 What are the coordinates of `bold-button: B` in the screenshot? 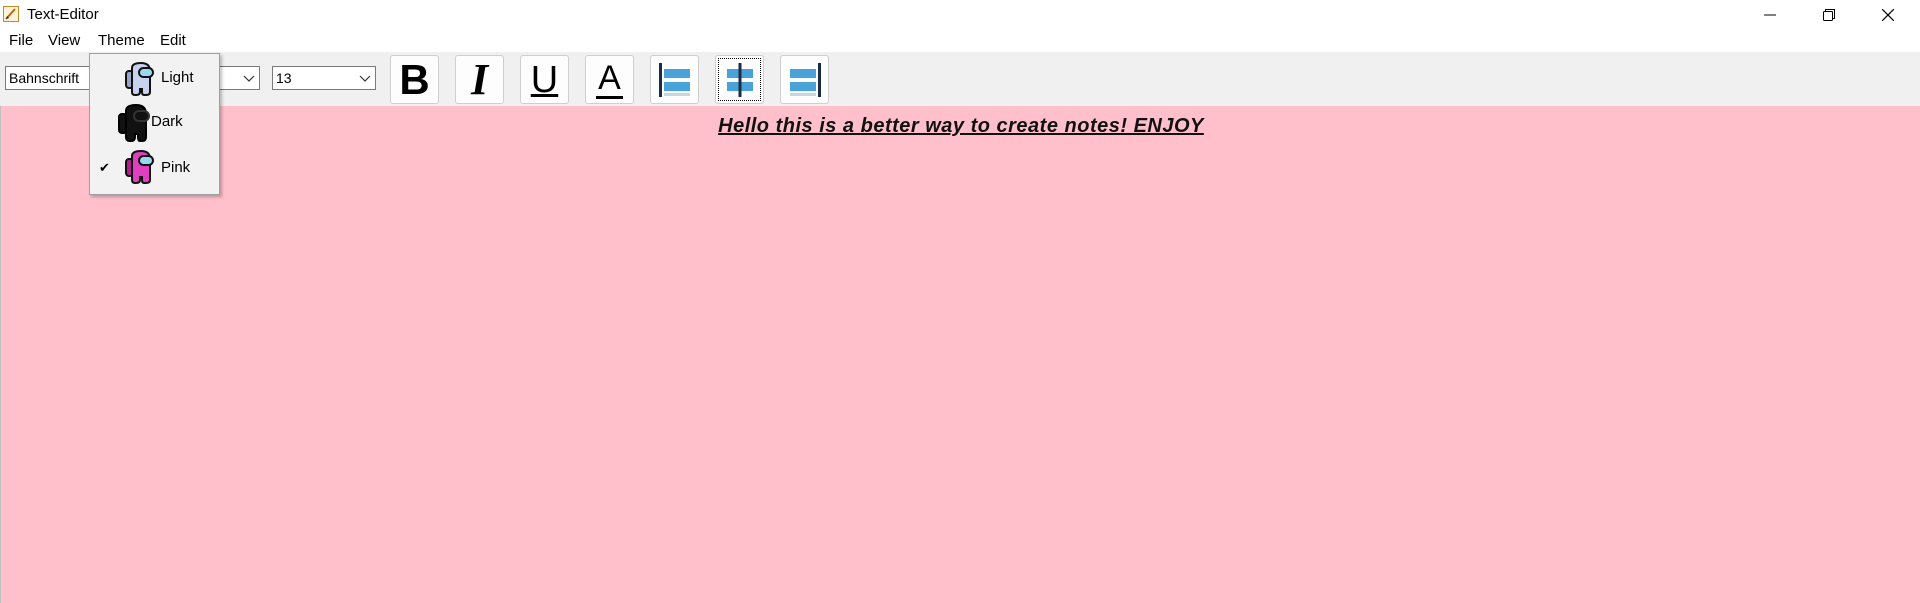 It's located at (414, 79).